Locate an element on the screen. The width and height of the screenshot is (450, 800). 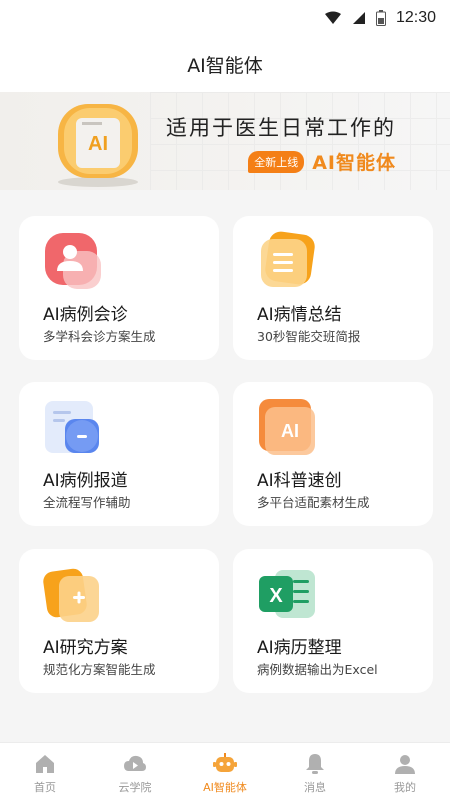
tab-mine: 我的 is located at coordinates (405, 771).